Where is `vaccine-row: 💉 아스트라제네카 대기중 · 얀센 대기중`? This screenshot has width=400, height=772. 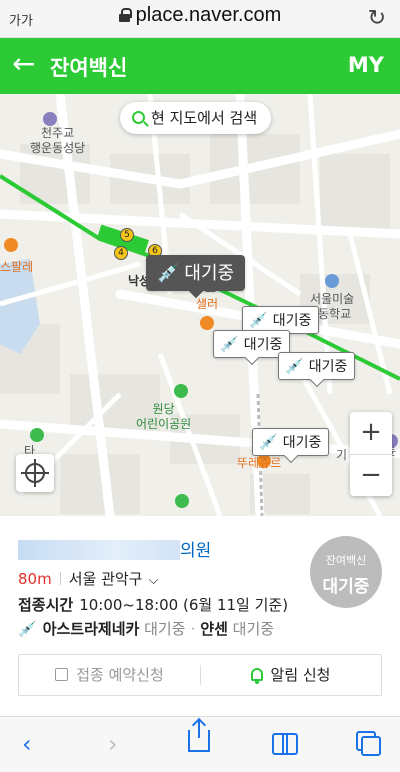
vaccine-row: 💉 아스트라제네카 대기중 · 얀센 대기중 is located at coordinates (146, 628).